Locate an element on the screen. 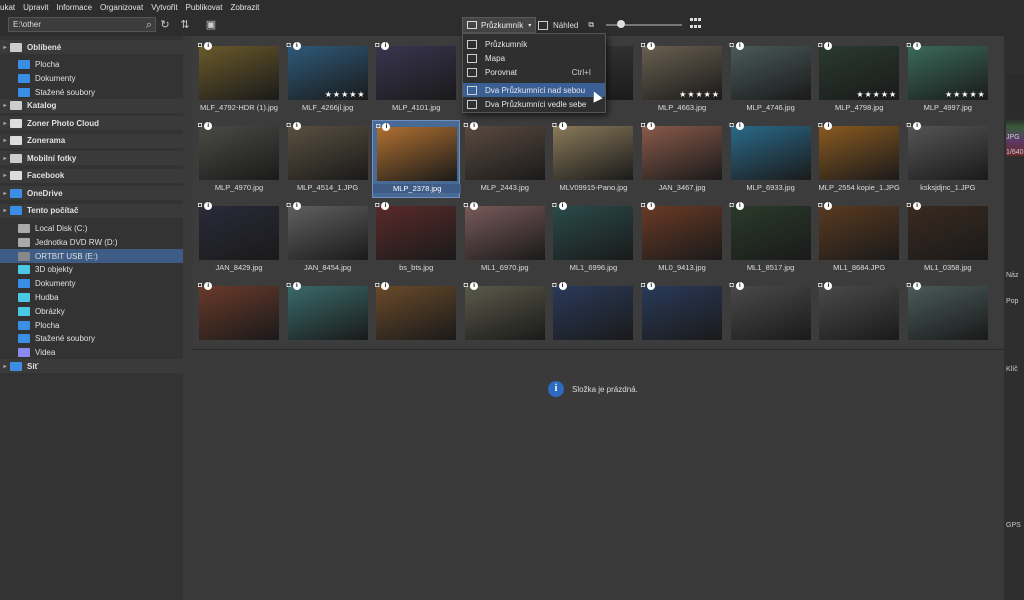  sidebar-item: ▸ Zonerama is located at coordinates (91, 140).